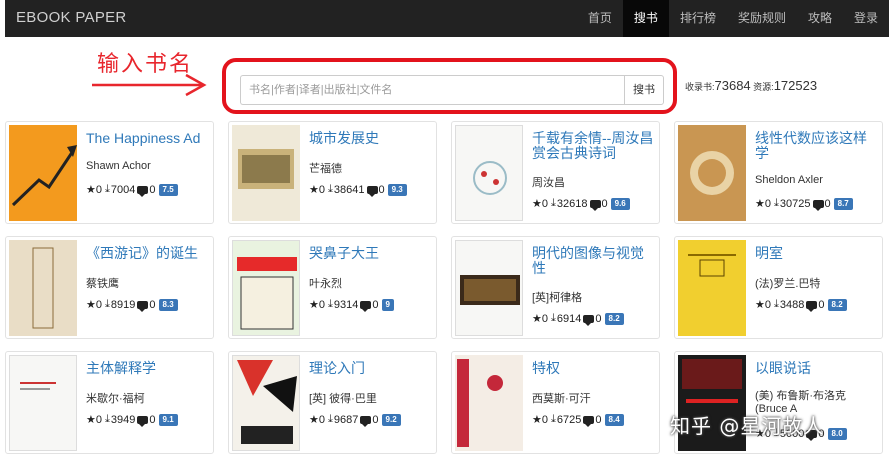 This screenshot has height=463, width=894. What do you see at coordinates (595, 297) in the screenshot?
I see `book-author: [英]柯律格` at bounding box center [595, 297].